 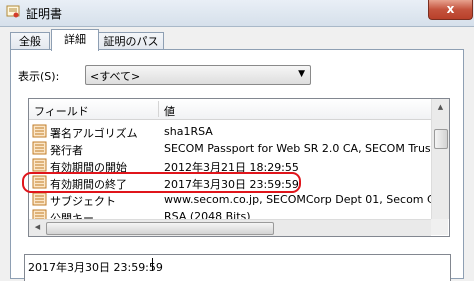 I want to click on scroll-thumb, so click(x=441, y=139).